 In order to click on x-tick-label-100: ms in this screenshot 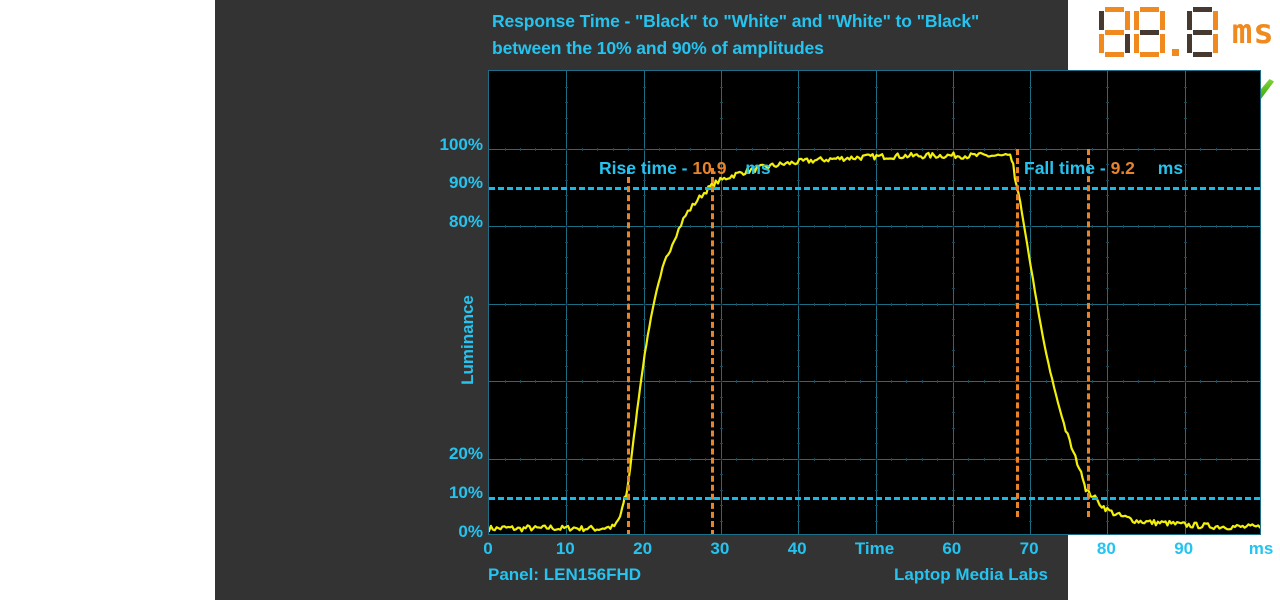, I will do `click(1261, 548)`.